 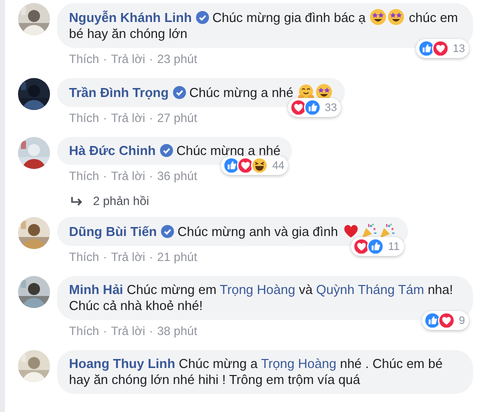 I want to click on comment-text: Dũng Bùi Tiến Chúc mừng anh và gia đình, so click(x=232, y=231).